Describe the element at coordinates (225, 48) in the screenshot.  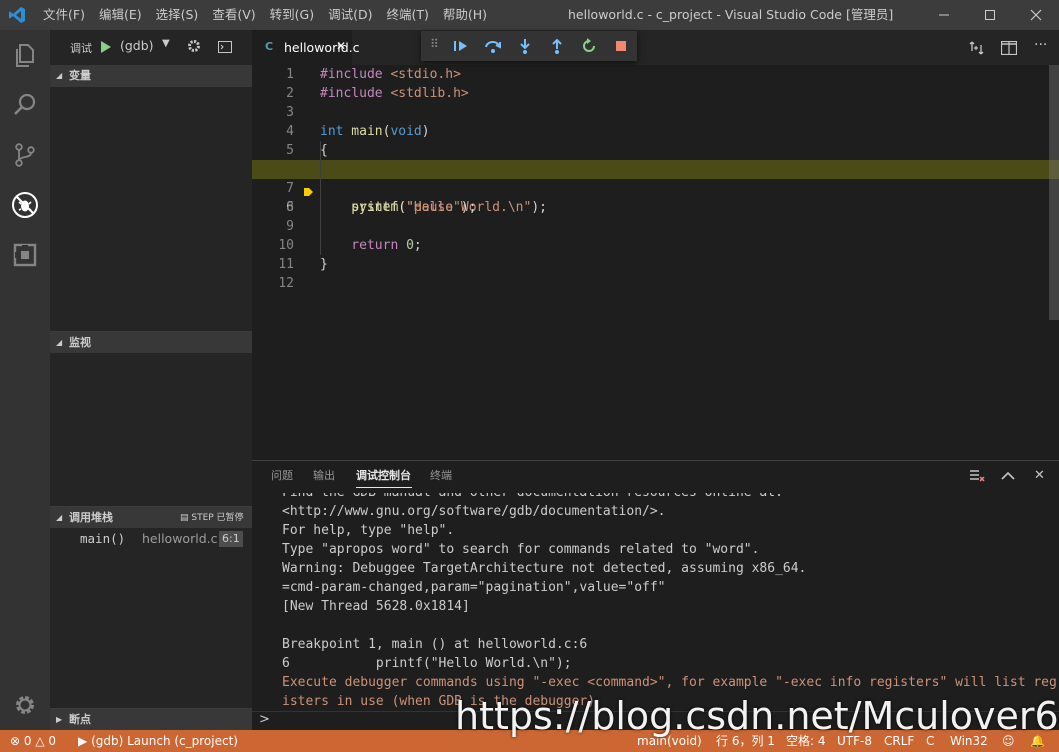
I see `debug-console-button` at that location.